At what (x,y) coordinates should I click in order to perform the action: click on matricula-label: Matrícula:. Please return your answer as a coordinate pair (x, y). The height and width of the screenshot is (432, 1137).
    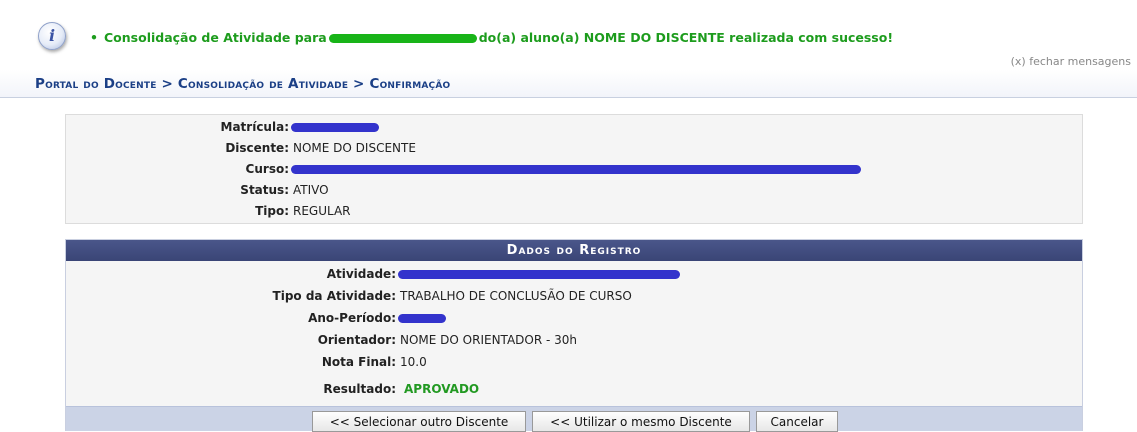
    Looking at the image, I should click on (254, 127).